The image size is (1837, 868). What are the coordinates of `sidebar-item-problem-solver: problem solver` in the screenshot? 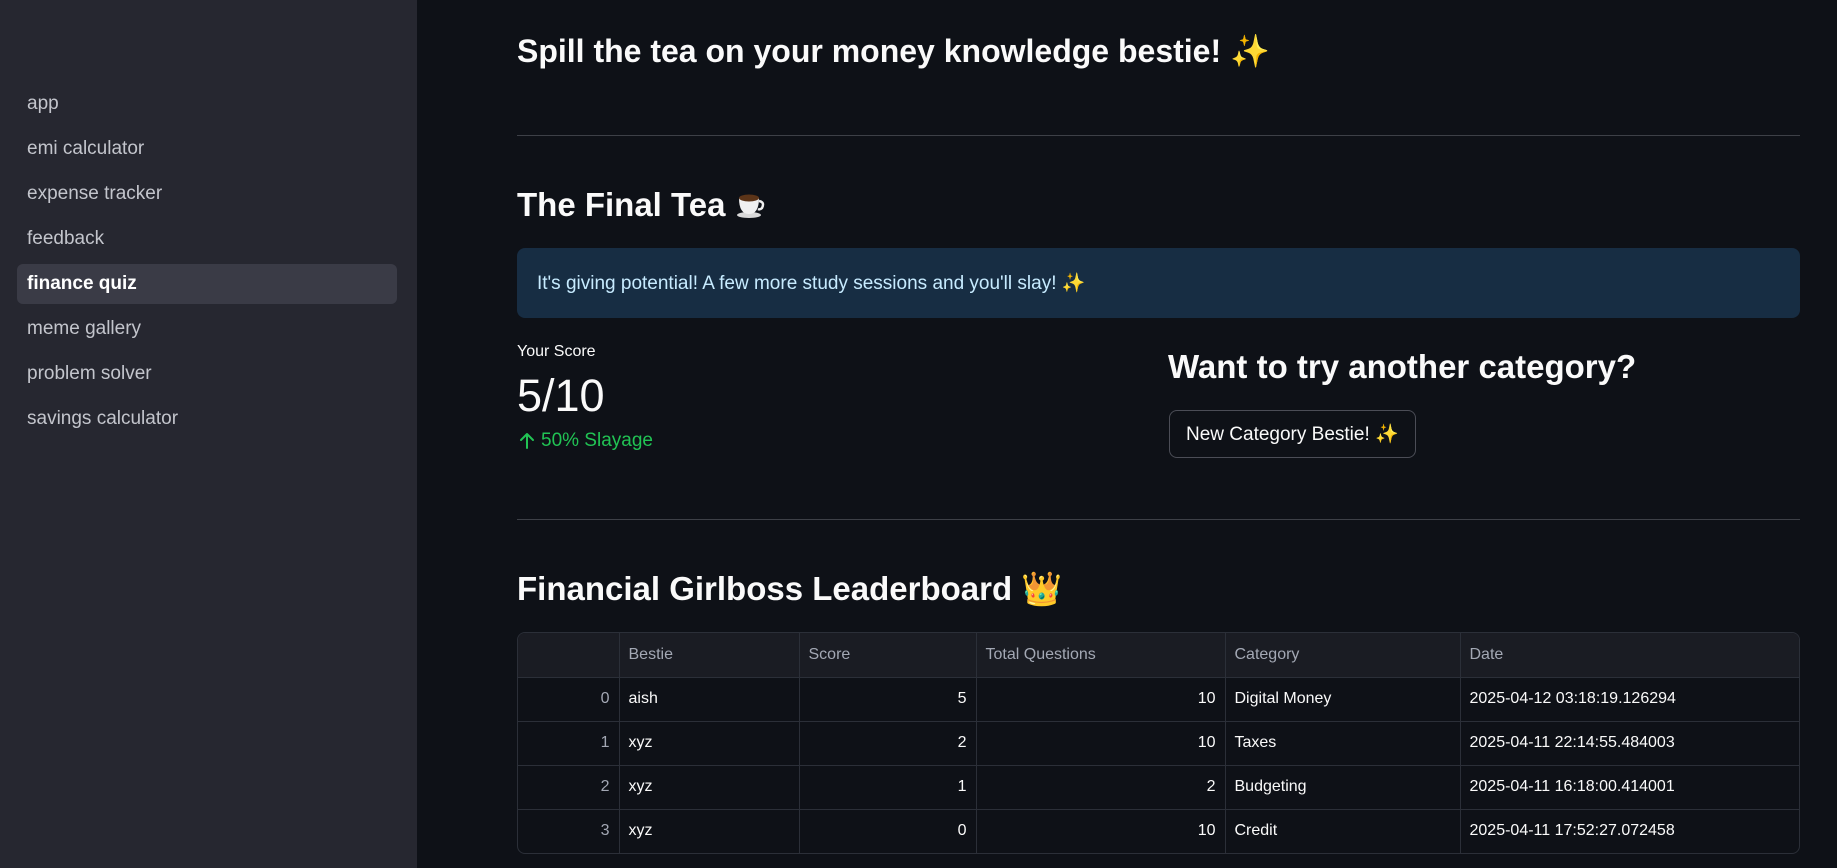 It's located at (207, 374).